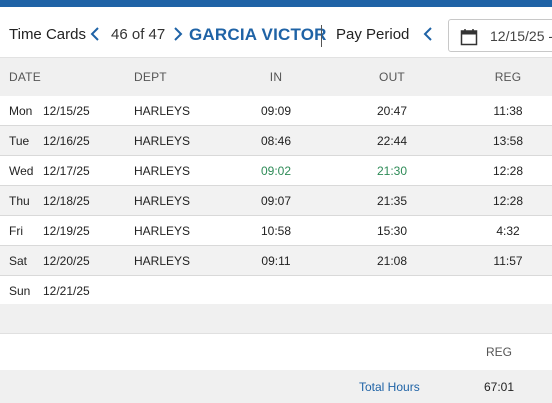  I want to click on page-title: Time Cards, so click(47, 34).